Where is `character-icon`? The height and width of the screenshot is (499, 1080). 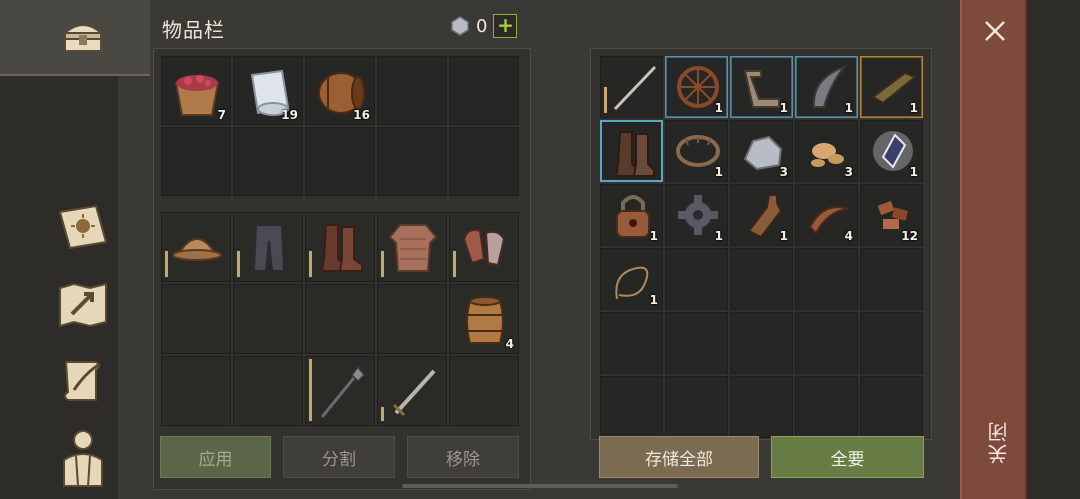
character-icon is located at coordinates (83, 457).